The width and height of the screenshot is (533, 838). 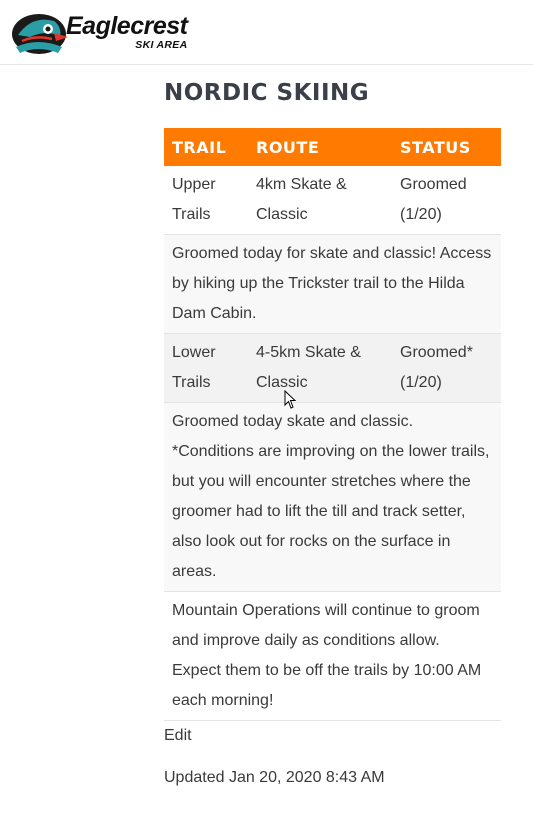 I want to click on eagle-logo-icon, so click(x=40, y=34).